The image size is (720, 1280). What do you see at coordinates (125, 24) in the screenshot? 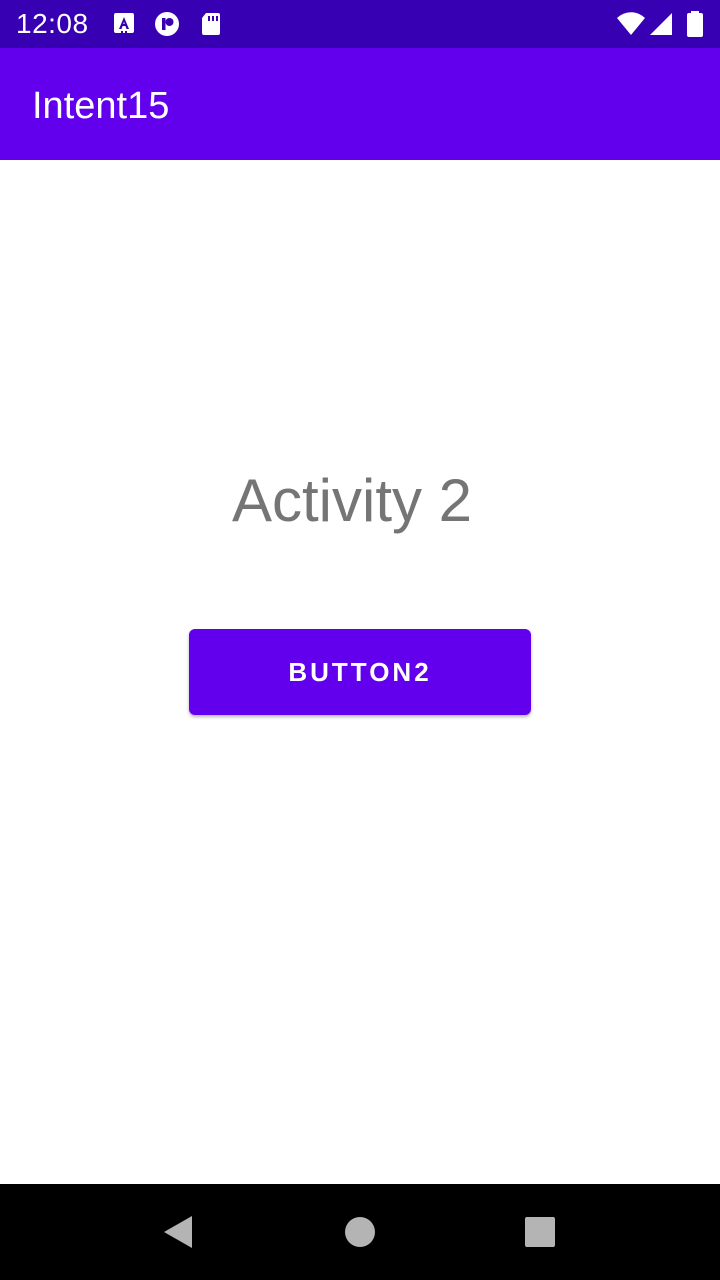
I see `accessibility-a-icon` at bounding box center [125, 24].